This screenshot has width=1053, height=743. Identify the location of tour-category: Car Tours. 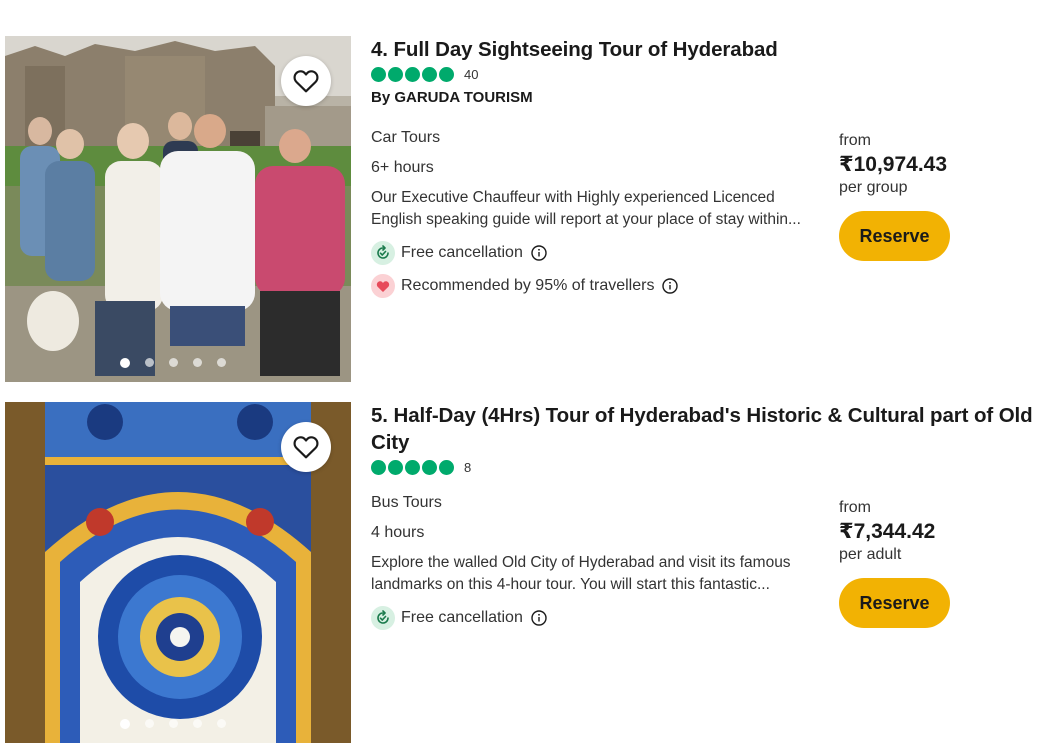
(406, 137).